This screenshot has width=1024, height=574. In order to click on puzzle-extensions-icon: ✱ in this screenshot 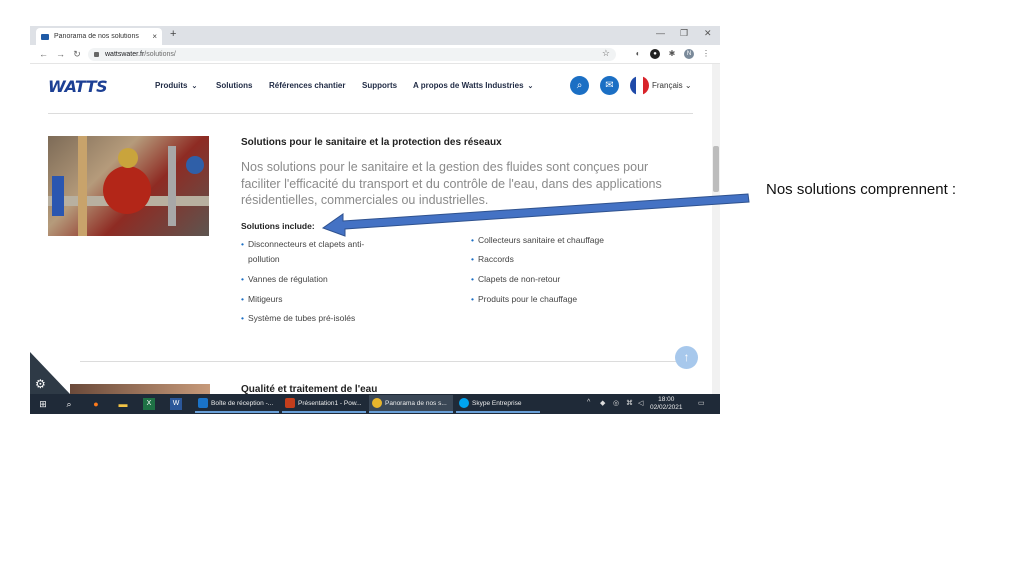, I will do `click(672, 54)`.